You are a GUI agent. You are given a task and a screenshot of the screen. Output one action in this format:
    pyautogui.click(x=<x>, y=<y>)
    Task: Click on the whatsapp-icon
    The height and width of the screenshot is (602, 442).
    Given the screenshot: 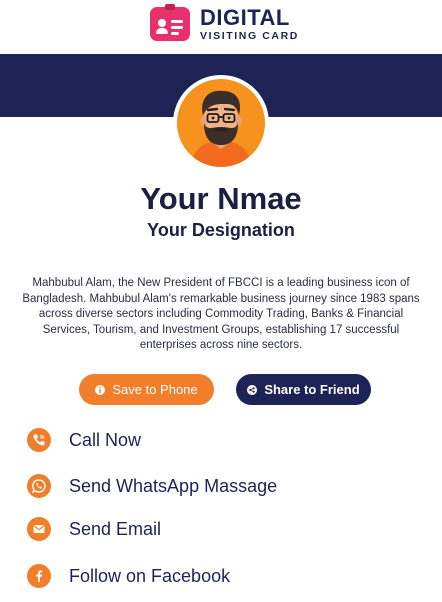 What is the action you would take?
    pyautogui.click(x=39, y=486)
    